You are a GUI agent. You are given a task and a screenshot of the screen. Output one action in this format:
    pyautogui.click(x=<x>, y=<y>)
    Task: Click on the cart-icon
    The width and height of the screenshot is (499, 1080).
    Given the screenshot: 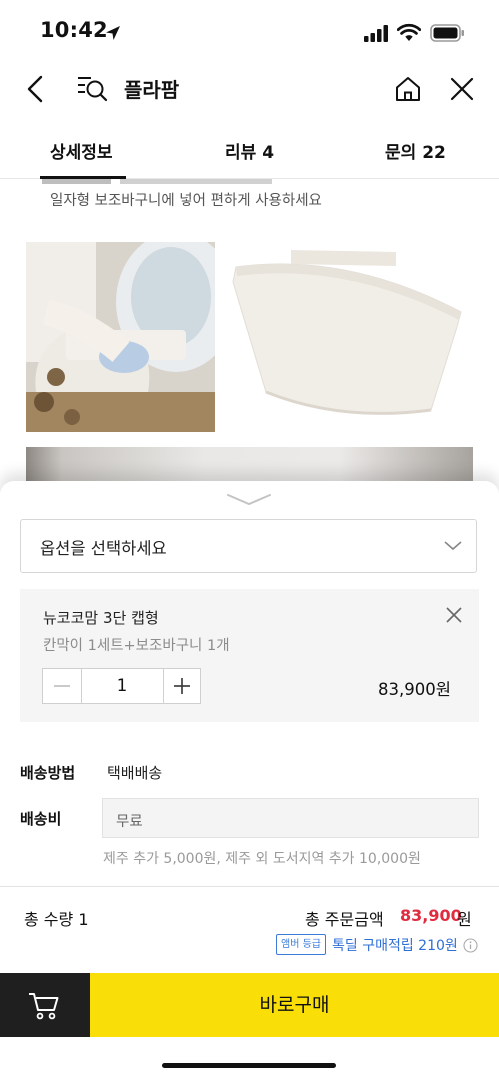 What is the action you would take?
    pyautogui.click(x=44, y=1006)
    